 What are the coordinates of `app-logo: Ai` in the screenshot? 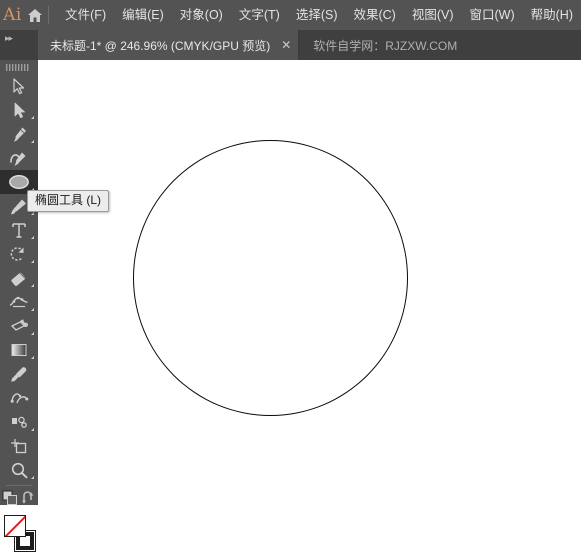 It's located at (12, 15).